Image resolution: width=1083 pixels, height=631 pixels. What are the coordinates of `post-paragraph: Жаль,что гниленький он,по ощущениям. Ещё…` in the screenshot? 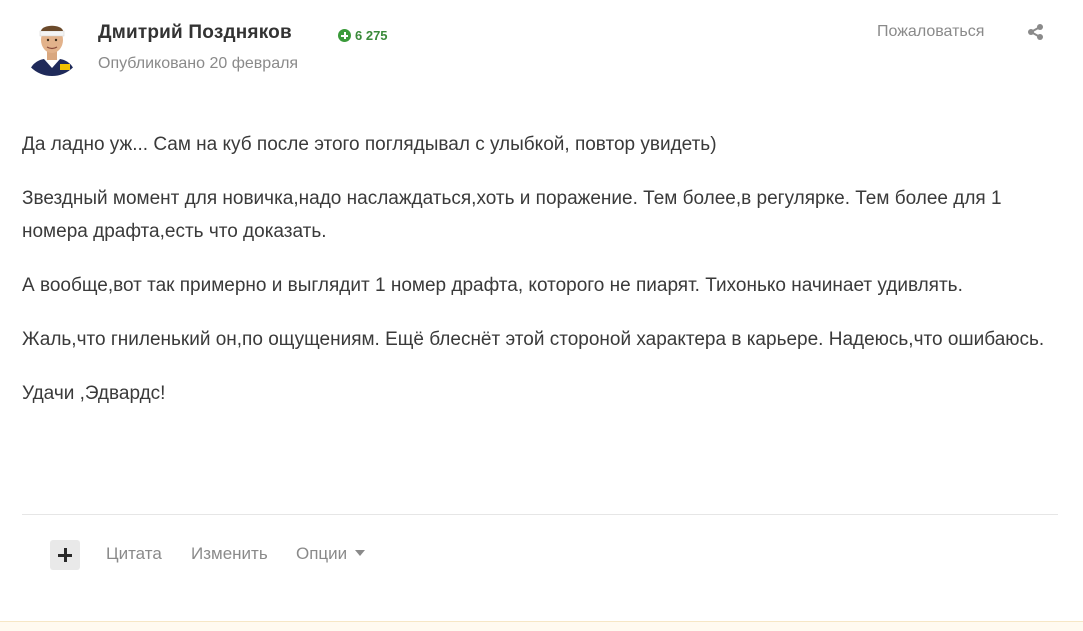 It's located at (533, 339).